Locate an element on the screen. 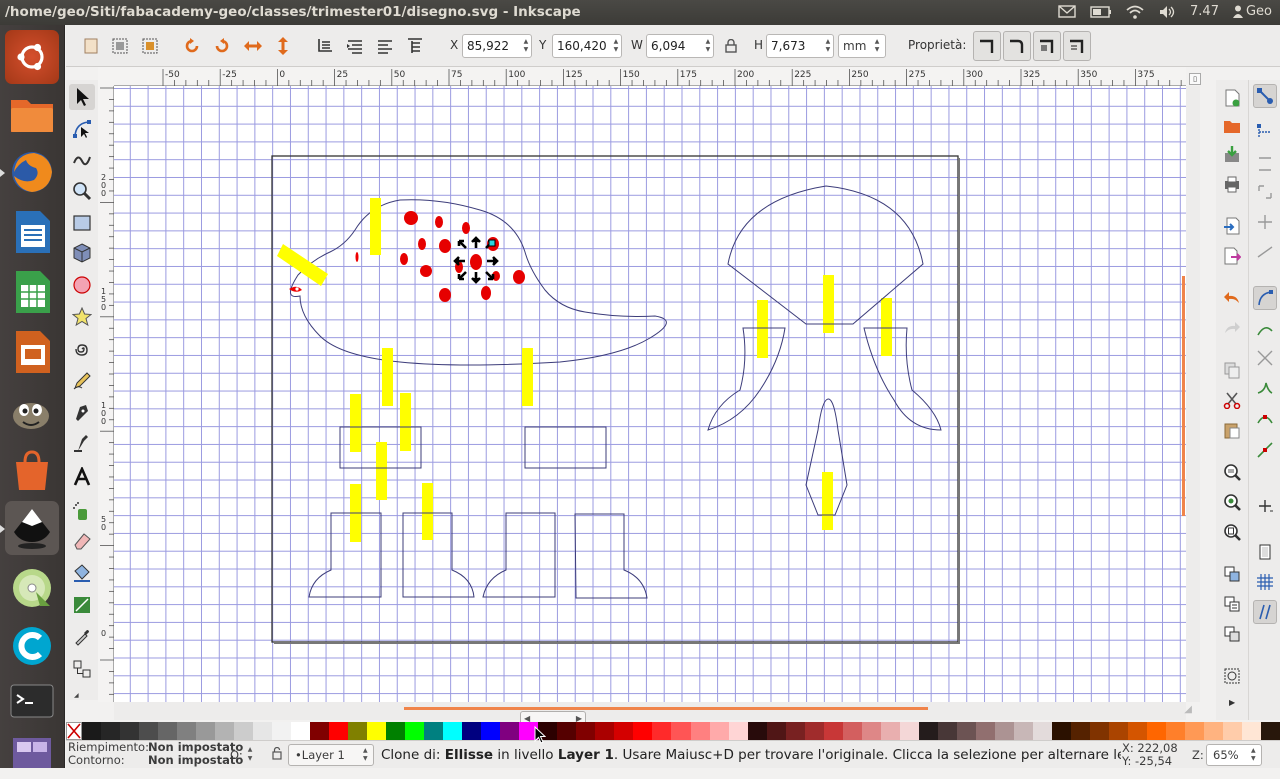  snap-paths-button is located at coordinates (1265, 330).